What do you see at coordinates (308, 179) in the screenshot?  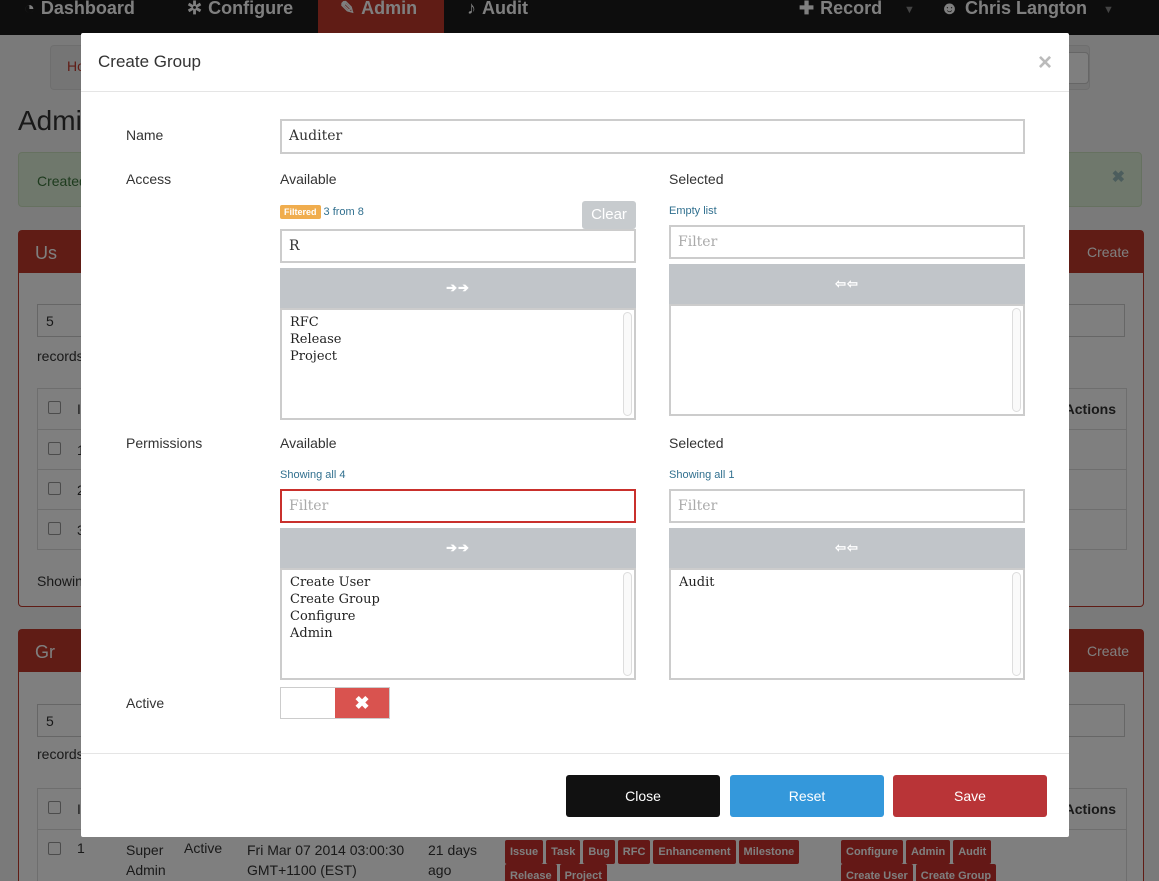 I see `access-available-heading: Available` at bounding box center [308, 179].